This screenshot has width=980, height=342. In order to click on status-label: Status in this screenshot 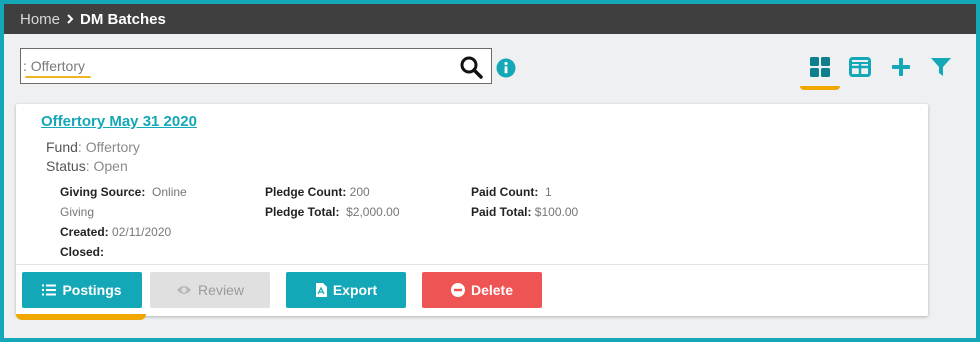, I will do `click(66, 166)`.